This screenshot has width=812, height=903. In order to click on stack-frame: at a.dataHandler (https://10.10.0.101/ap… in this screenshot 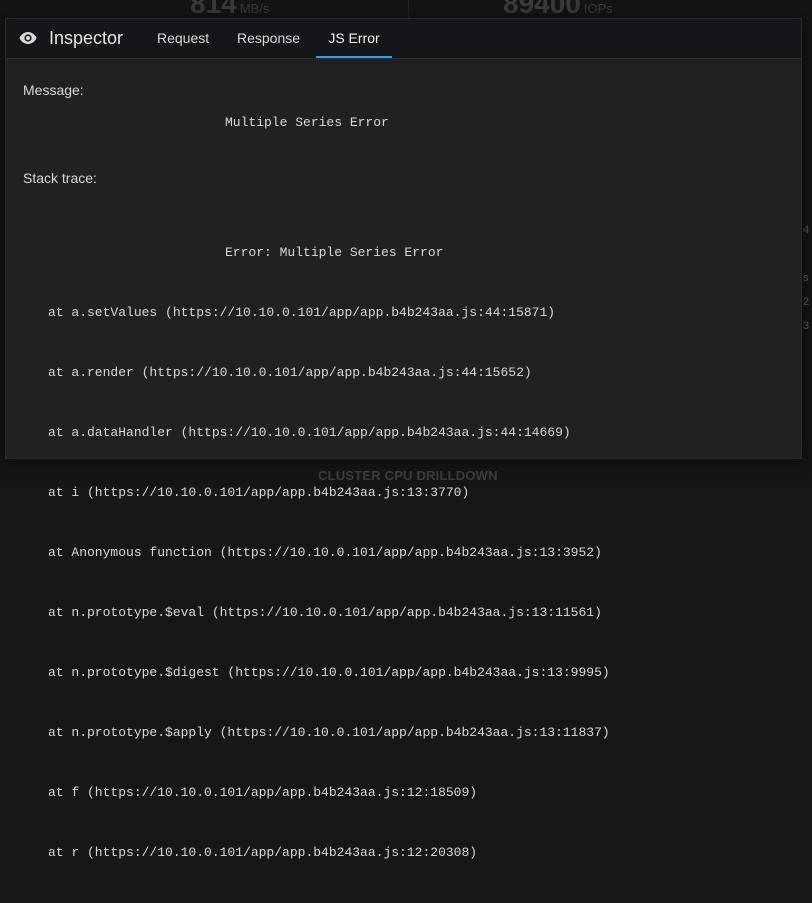, I will do `click(309, 432)`.